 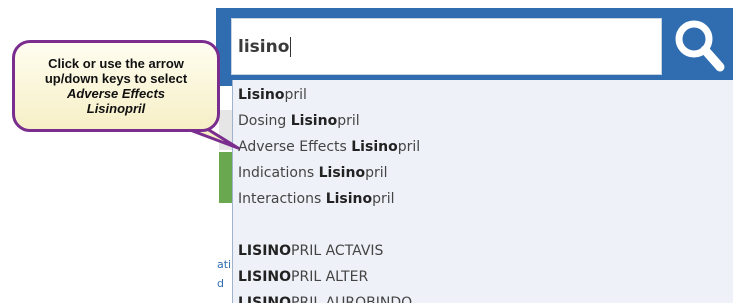 I want to click on suggestion-lisinopril-actavis: LISINOPRIL ACTAVIS, so click(x=310, y=251).